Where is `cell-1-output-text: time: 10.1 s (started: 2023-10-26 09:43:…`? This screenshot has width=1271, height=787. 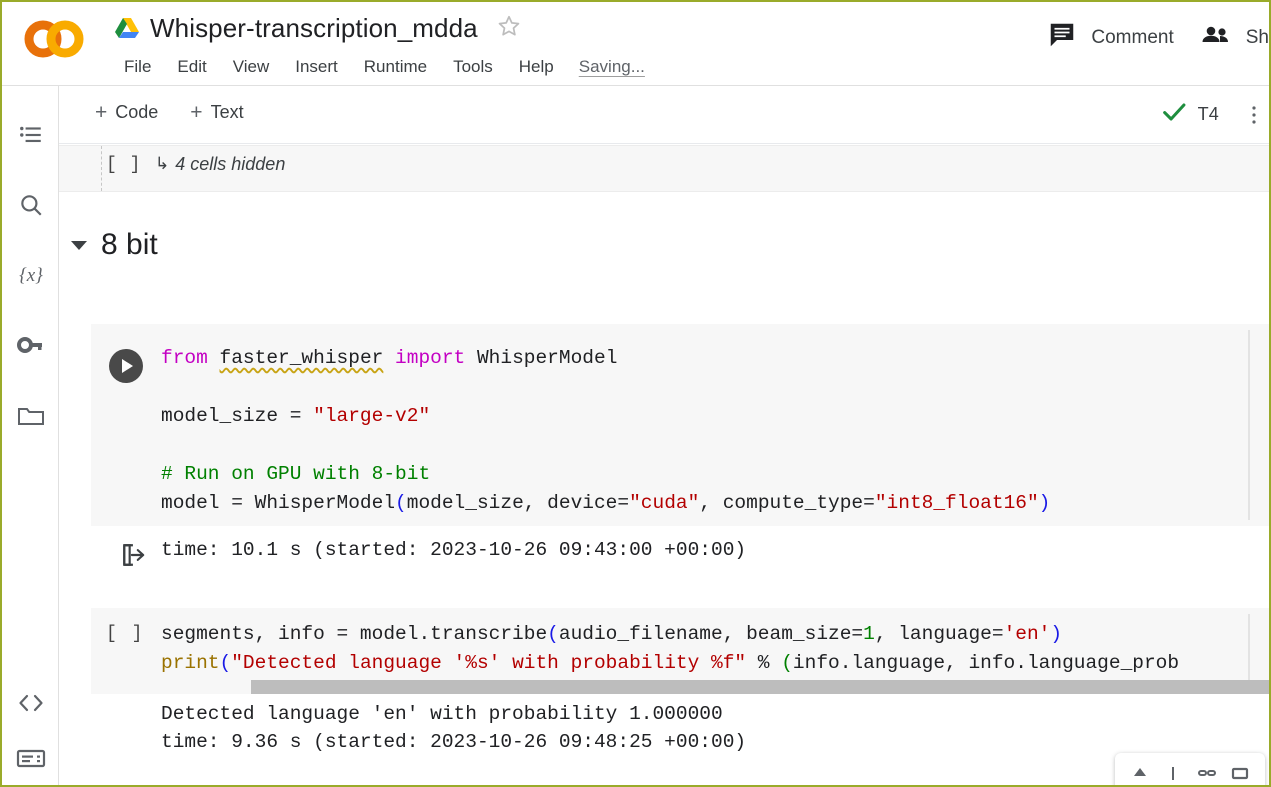 cell-1-output-text: time: 10.1 s (started: 2023-10-26 09:43:… is located at coordinates (454, 550).